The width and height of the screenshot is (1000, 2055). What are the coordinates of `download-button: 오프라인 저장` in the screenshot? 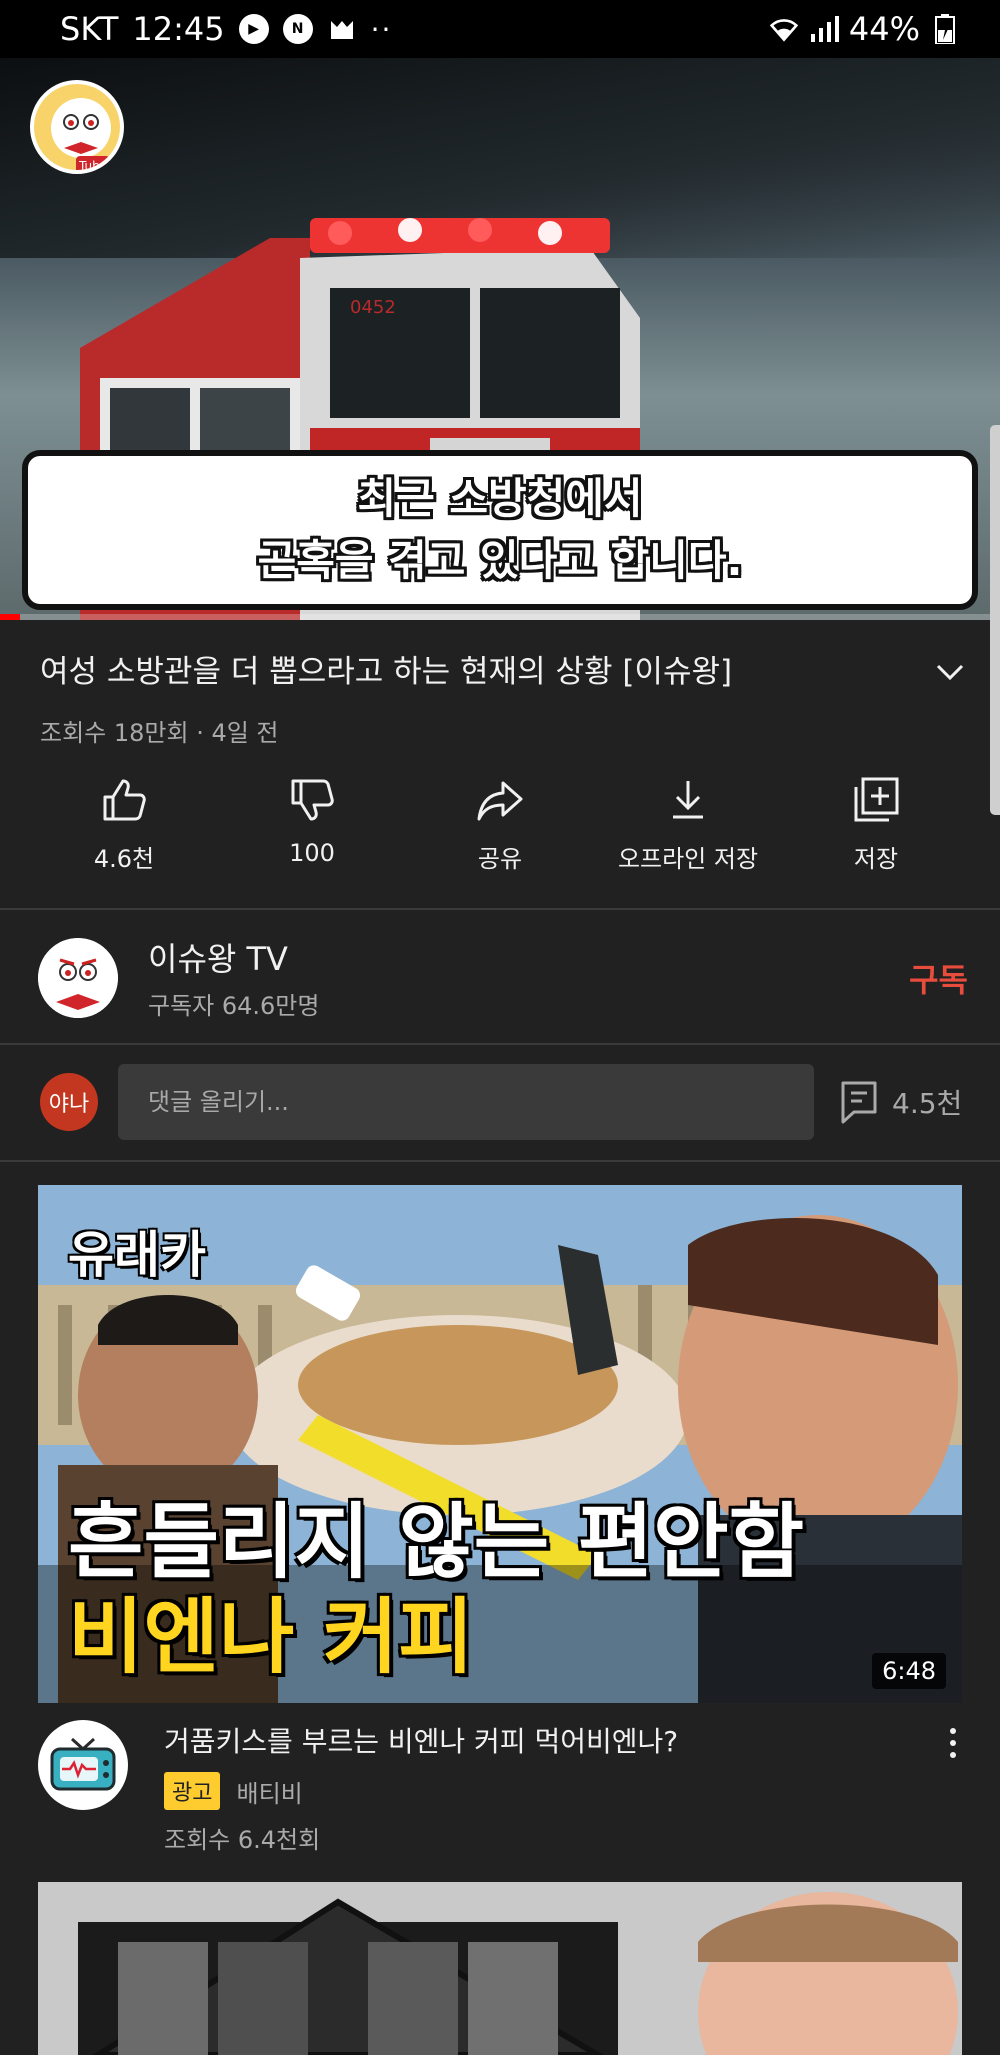 It's located at (688, 824).